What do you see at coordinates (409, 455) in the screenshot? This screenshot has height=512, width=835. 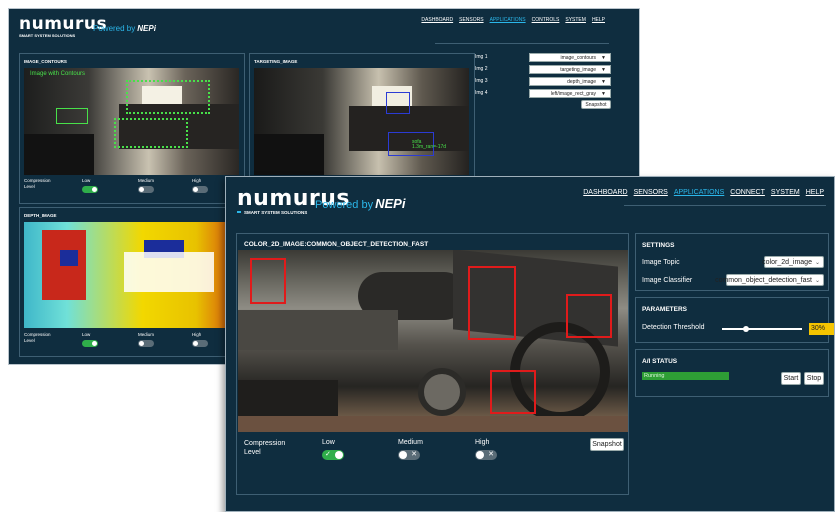 I see `compression-medium-toggle: ✕` at bounding box center [409, 455].